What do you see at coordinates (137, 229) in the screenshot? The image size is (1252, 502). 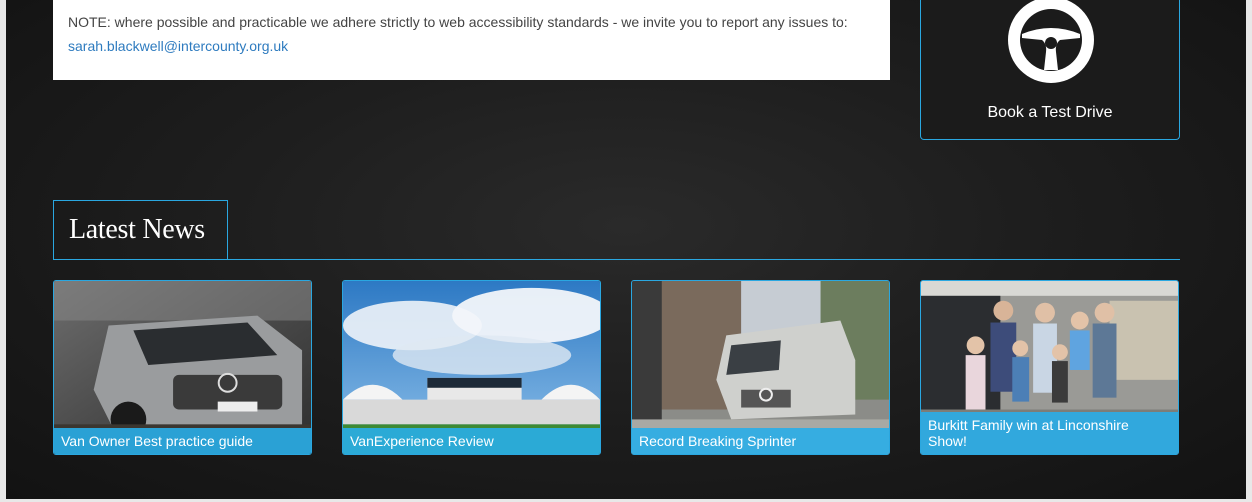 I see `latest-news-heading: Latest News` at bounding box center [137, 229].